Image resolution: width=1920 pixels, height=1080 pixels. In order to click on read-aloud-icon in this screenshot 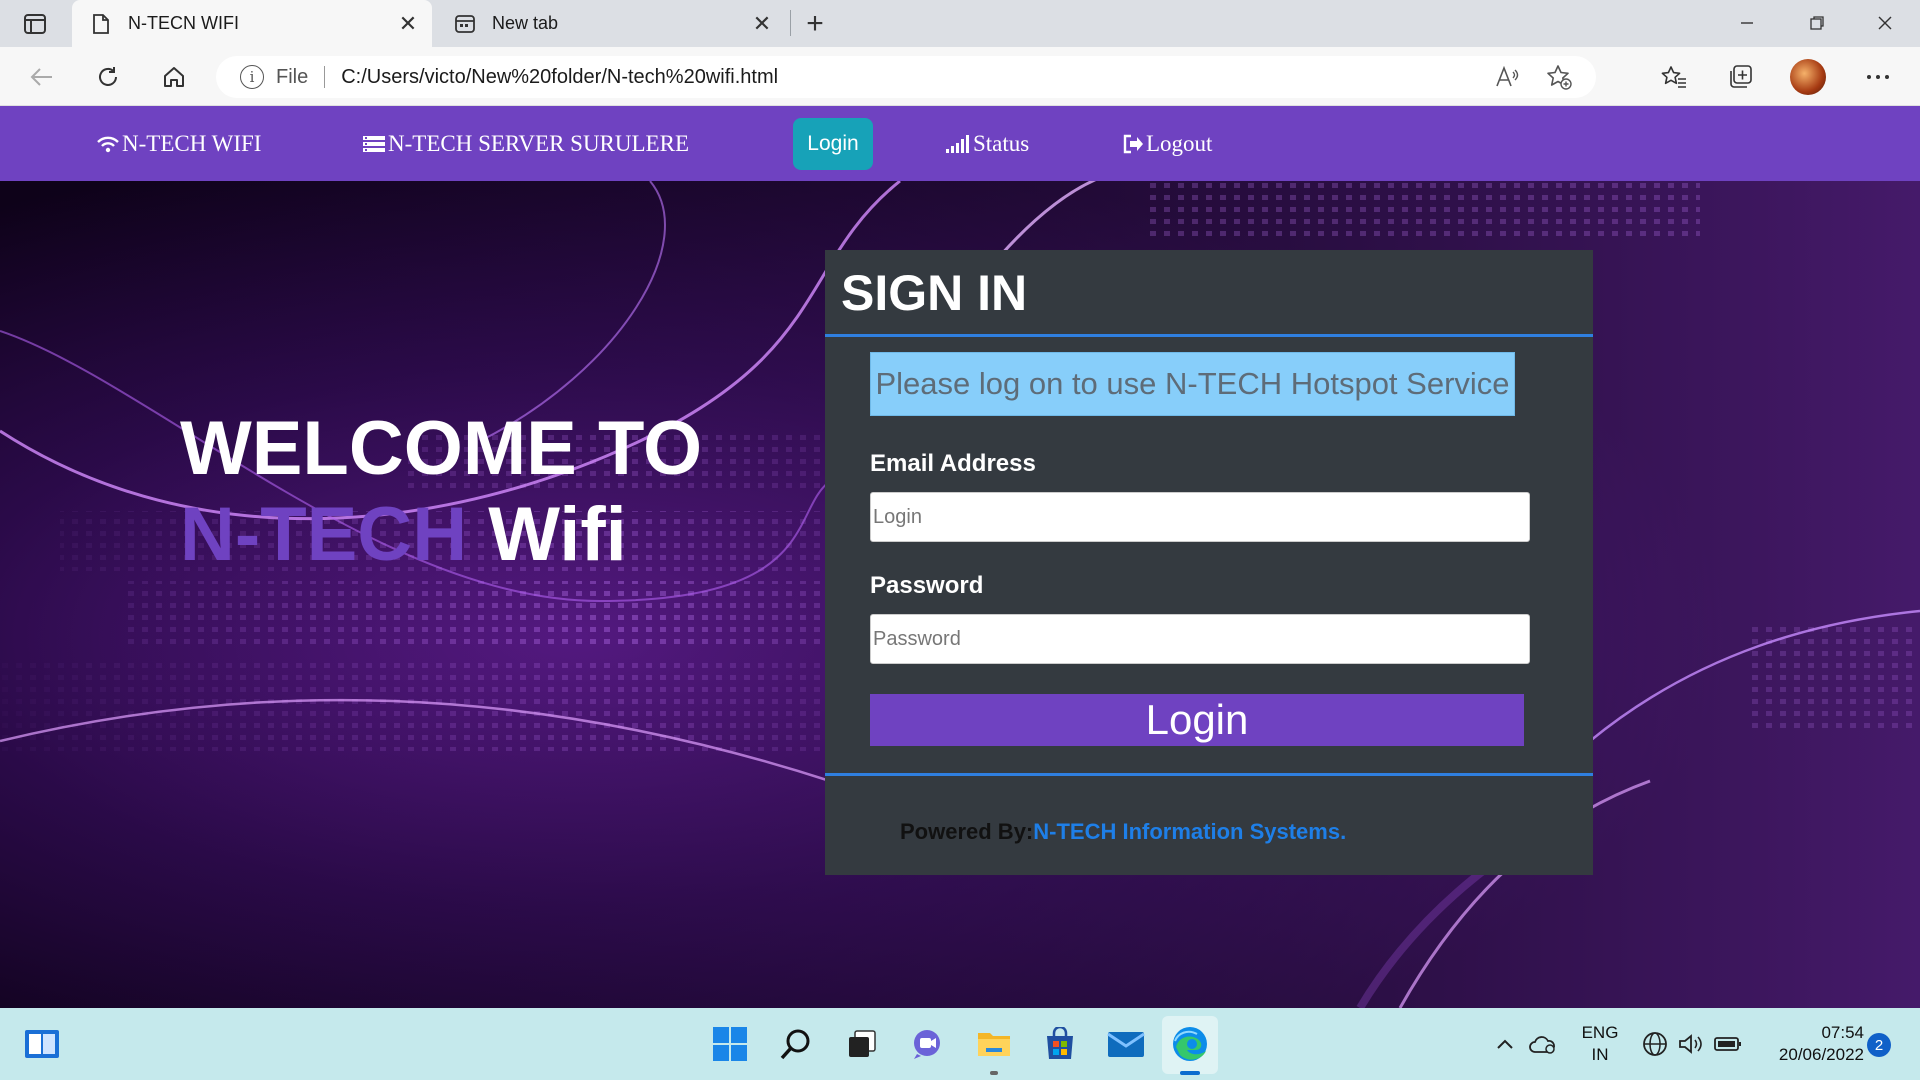, I will do `click(1507, 77)`.